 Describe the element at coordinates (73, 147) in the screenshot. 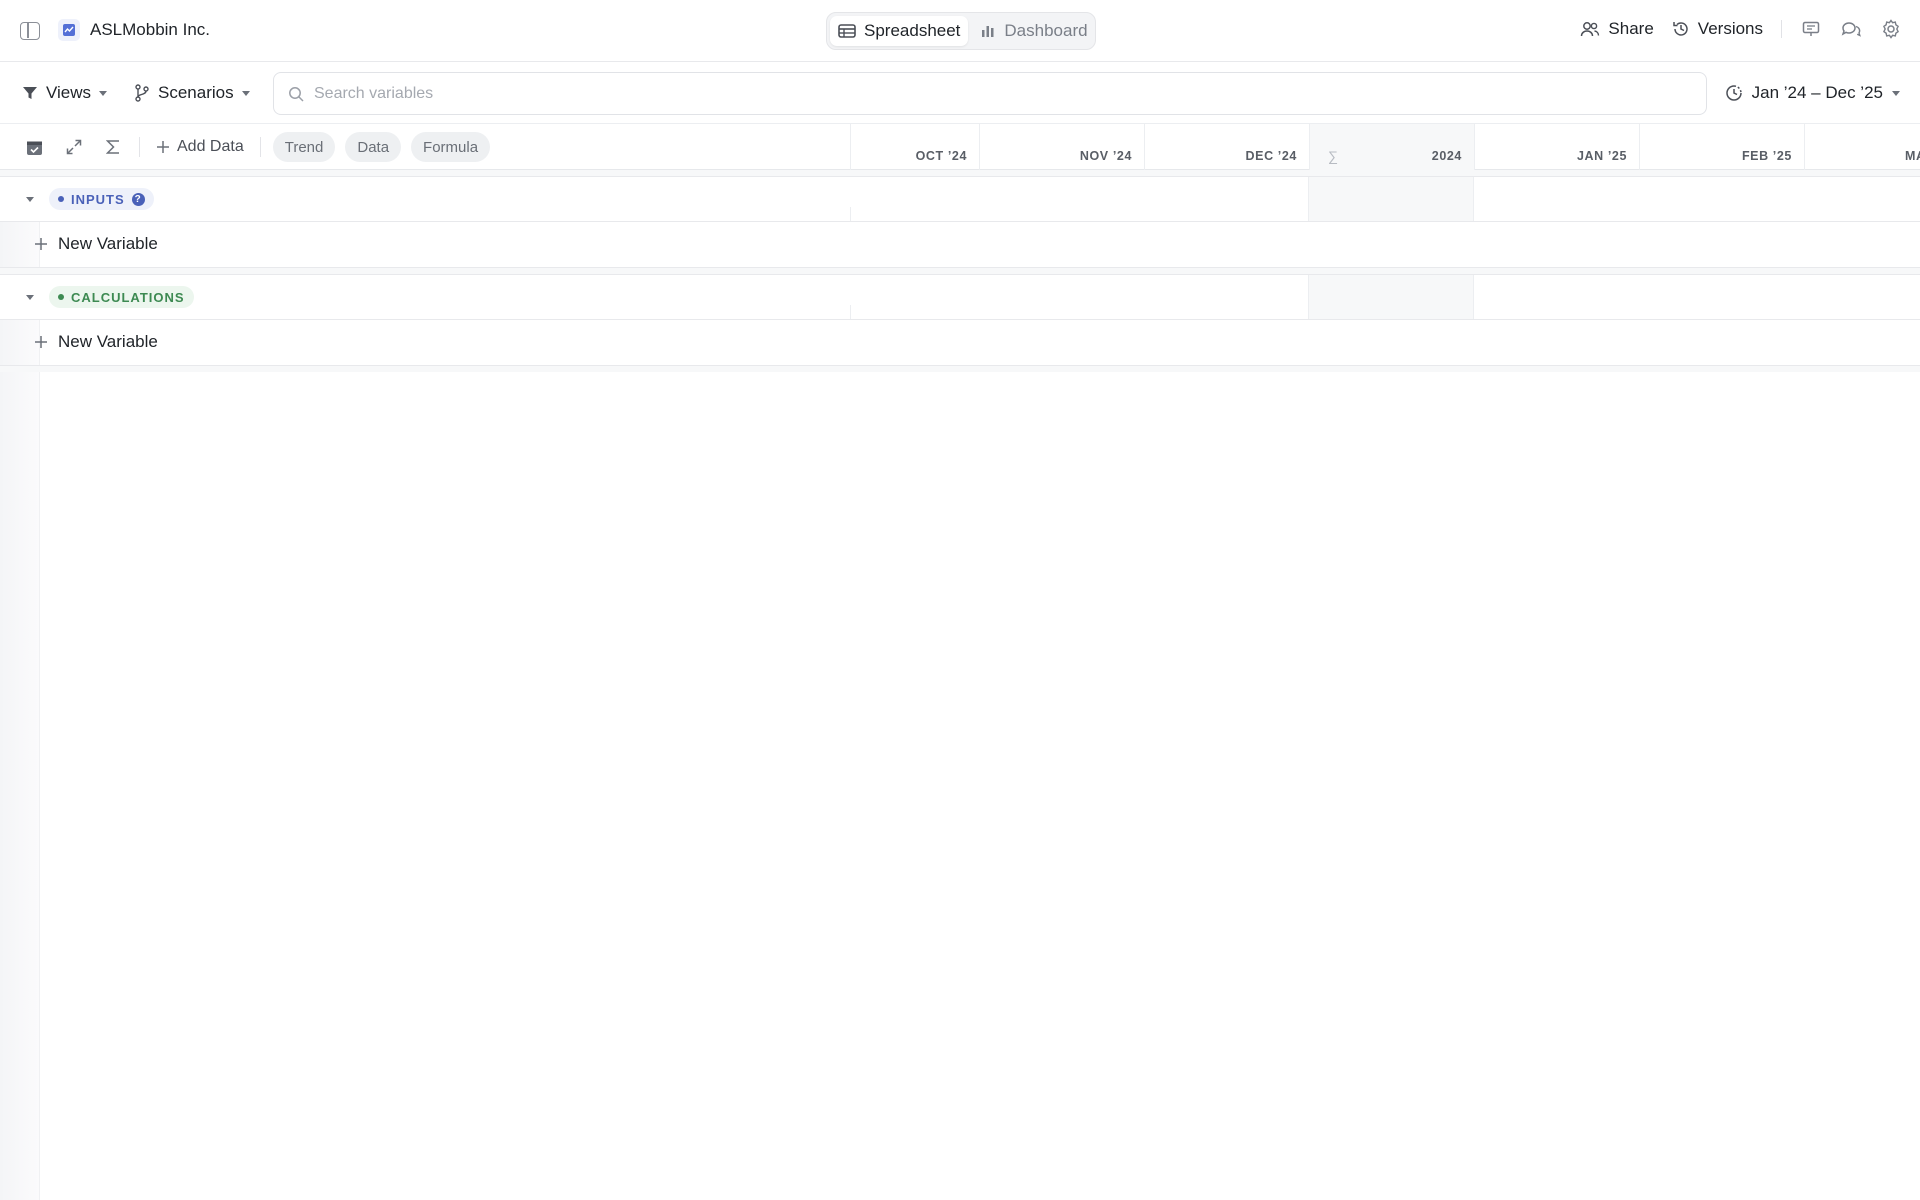

I see `expand-icon` at that location.